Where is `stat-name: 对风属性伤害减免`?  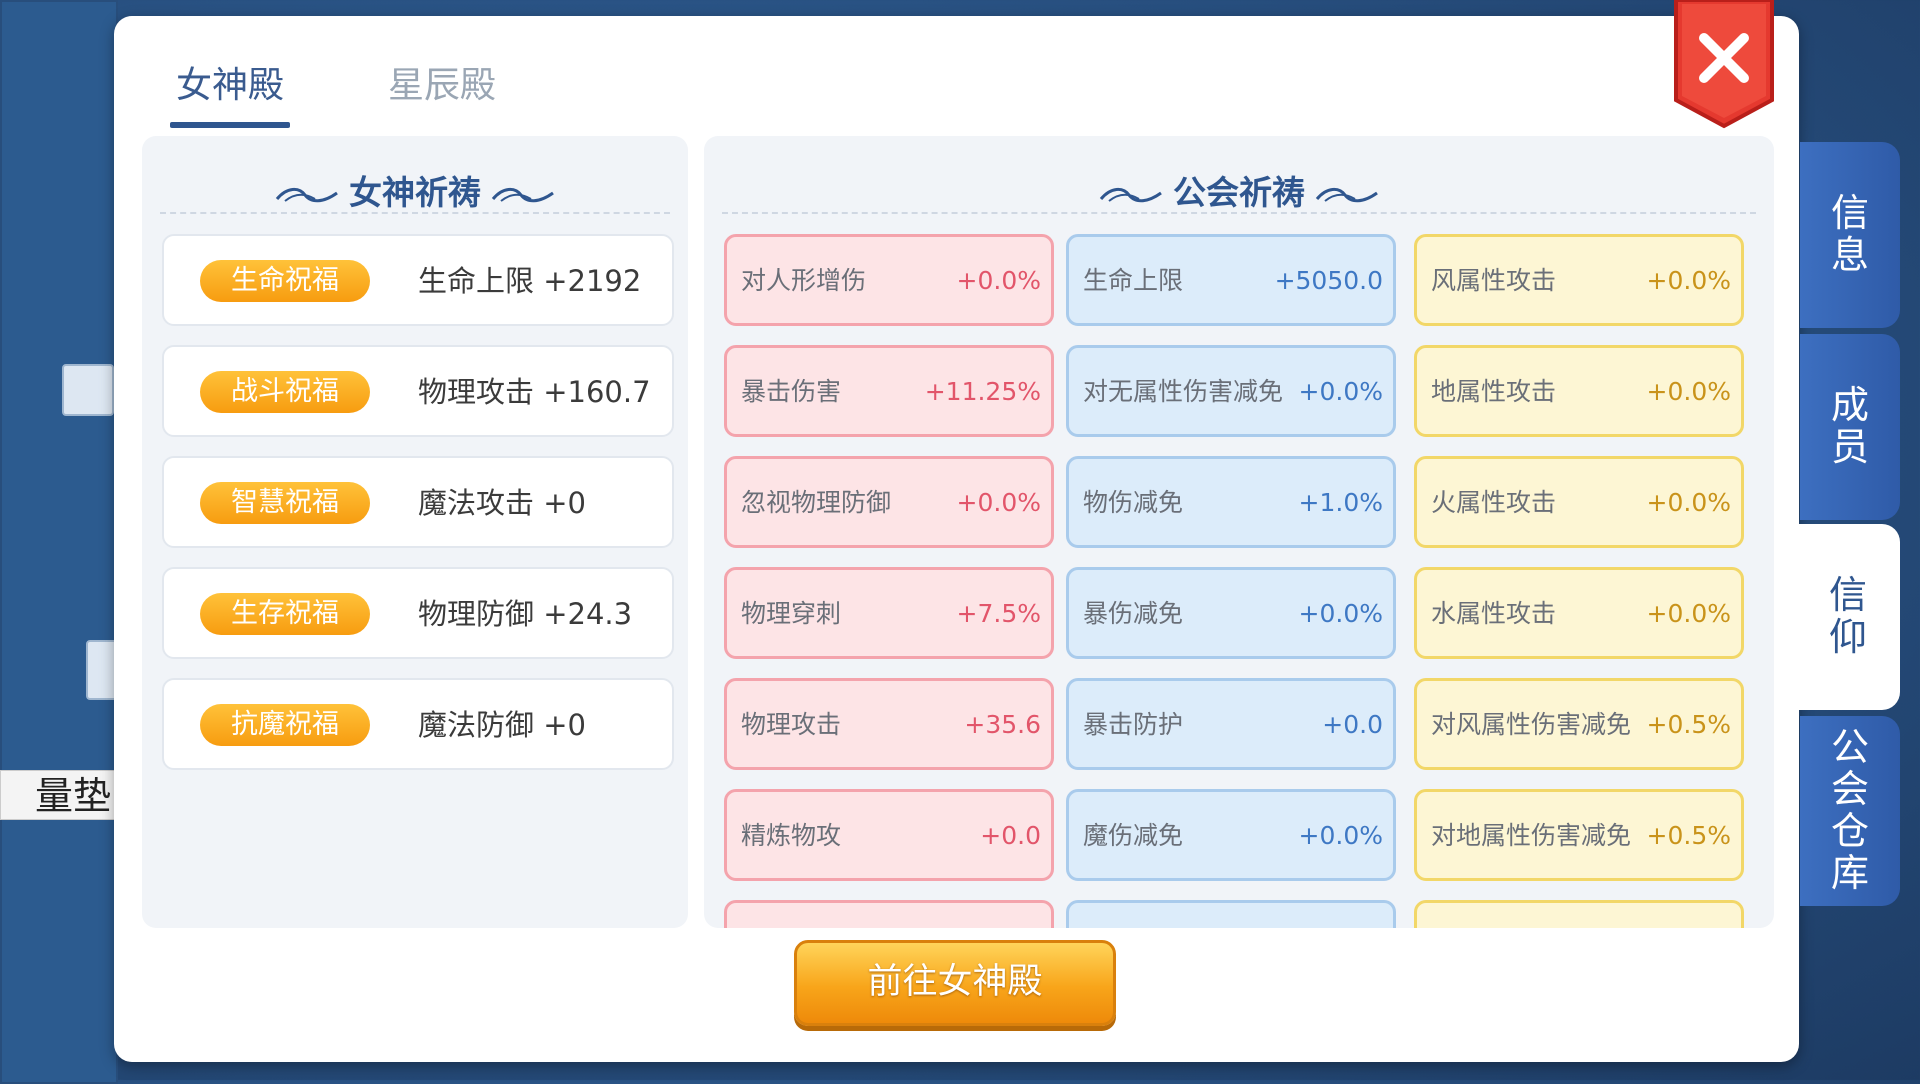
stat-name: 对风属性伤害减免 is located at coordinates (1531, 724).